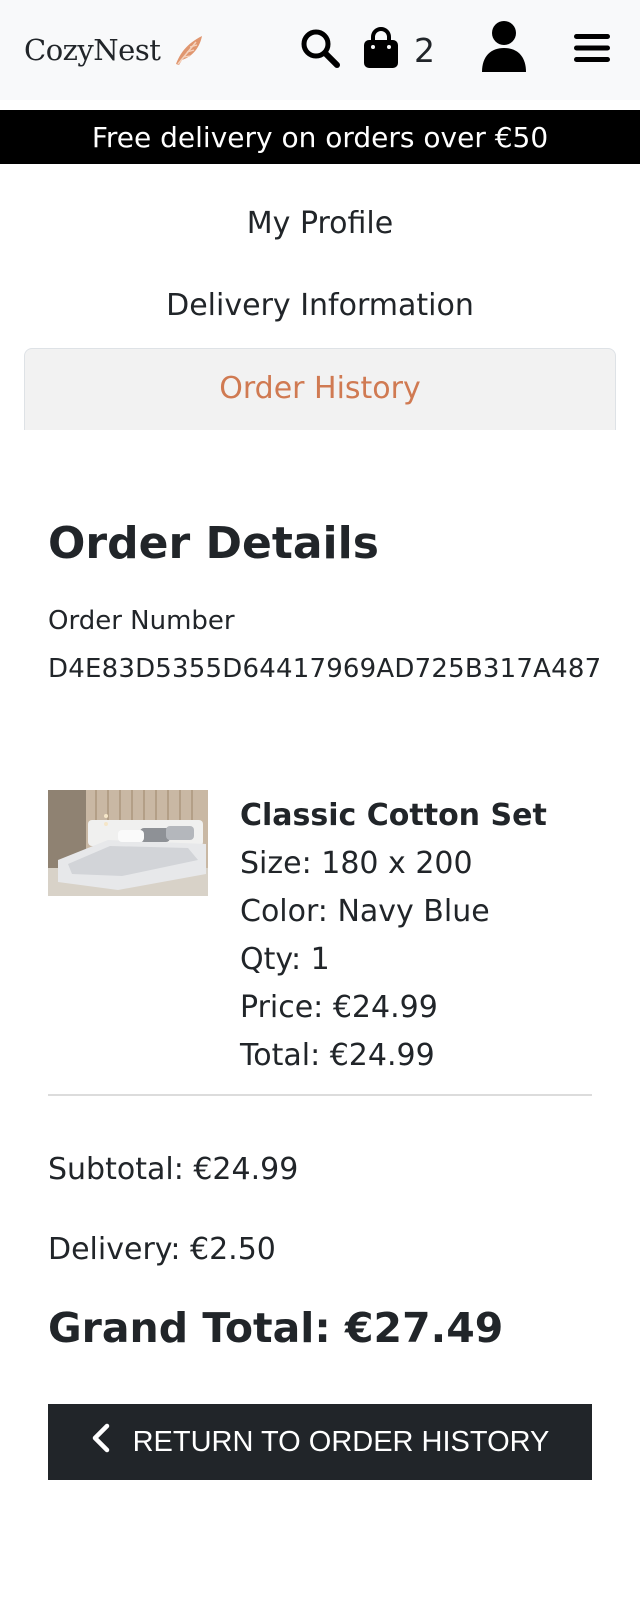 This screenshot has height=1620, width=640. Describe the element at coordinates (393, 815) in the screenshot. I see `product-name: Classic Cotton Set` at that location.